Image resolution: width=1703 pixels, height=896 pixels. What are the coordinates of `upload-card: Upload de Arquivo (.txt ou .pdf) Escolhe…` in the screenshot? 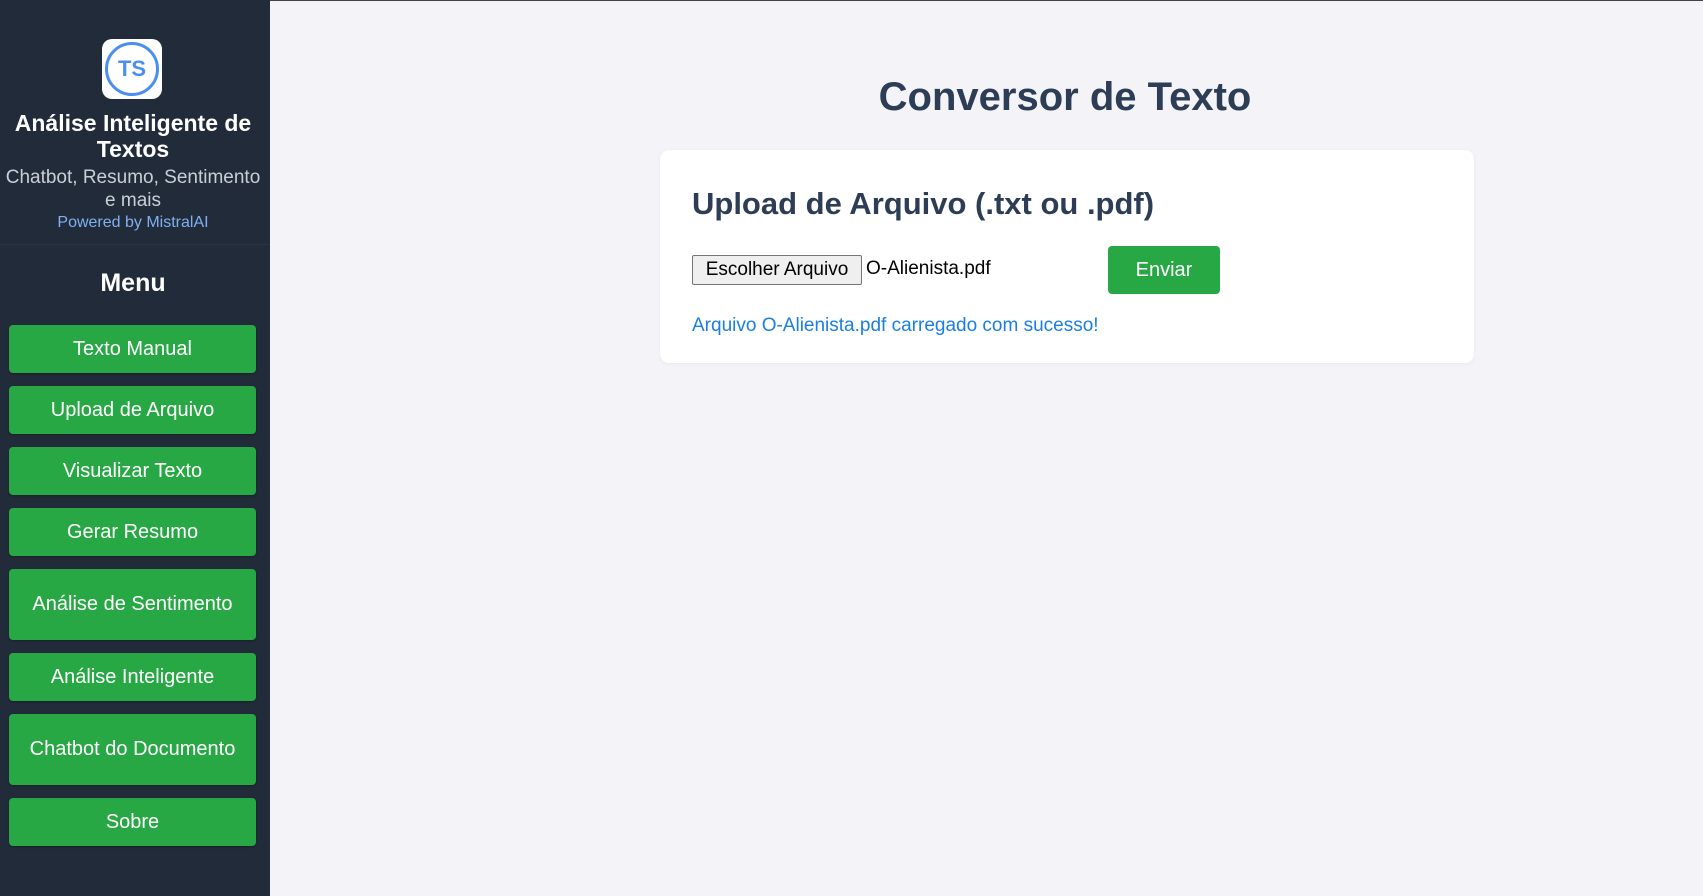 It's located at (1067, 256).